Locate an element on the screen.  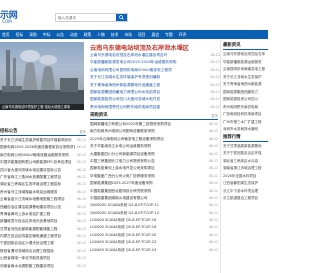
nav-item-people: 人物 is located at coordinates (101, 35).